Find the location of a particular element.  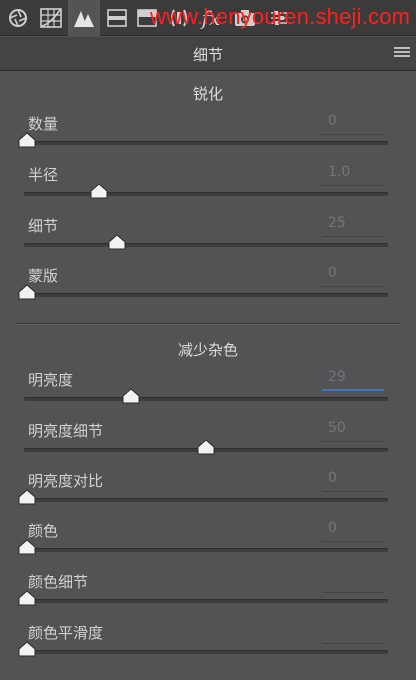

basic-tab is located at coordinates (18, 18).